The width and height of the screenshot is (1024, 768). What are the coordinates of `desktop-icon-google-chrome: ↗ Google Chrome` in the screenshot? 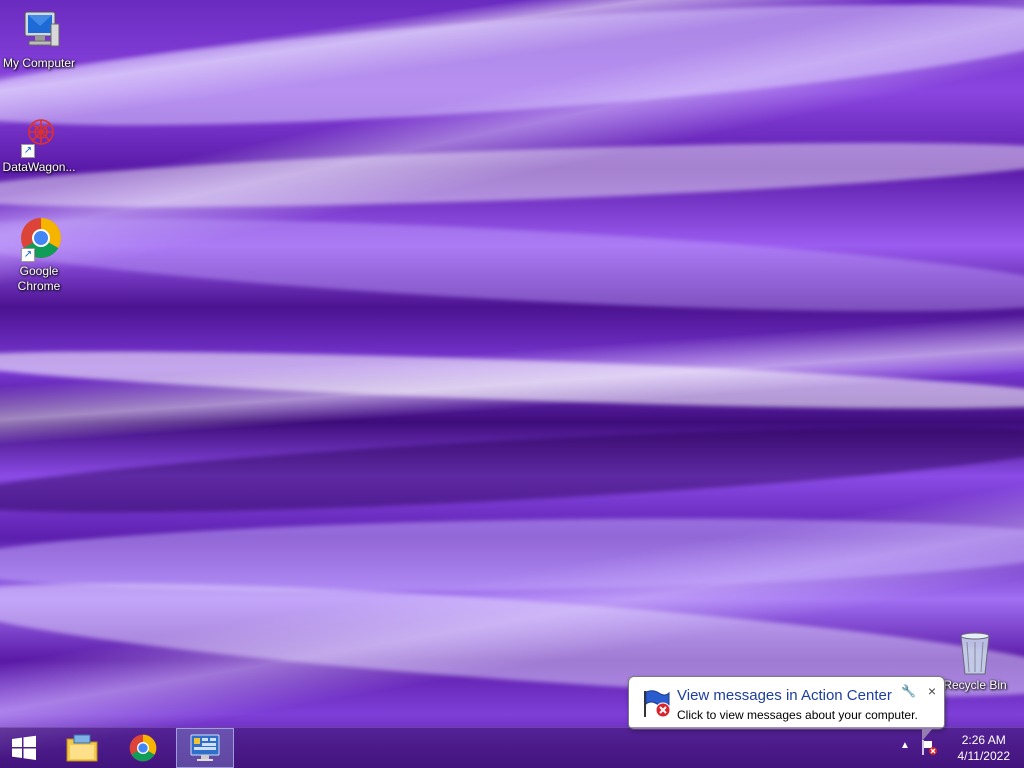 It's located at (39, 255).